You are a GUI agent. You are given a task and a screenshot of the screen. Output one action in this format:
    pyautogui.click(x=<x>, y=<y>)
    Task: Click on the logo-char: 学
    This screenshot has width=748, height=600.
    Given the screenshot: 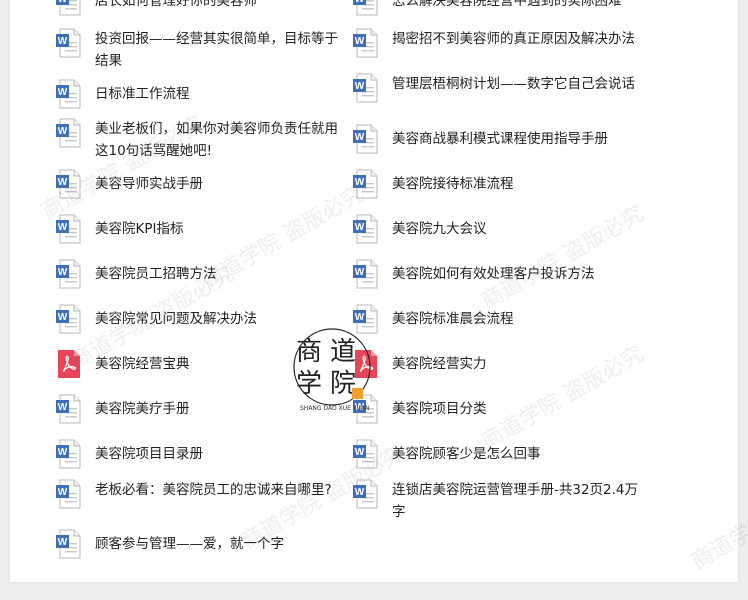 What is the action you would take?
    pyautogui.click(x=309, y=384)
    